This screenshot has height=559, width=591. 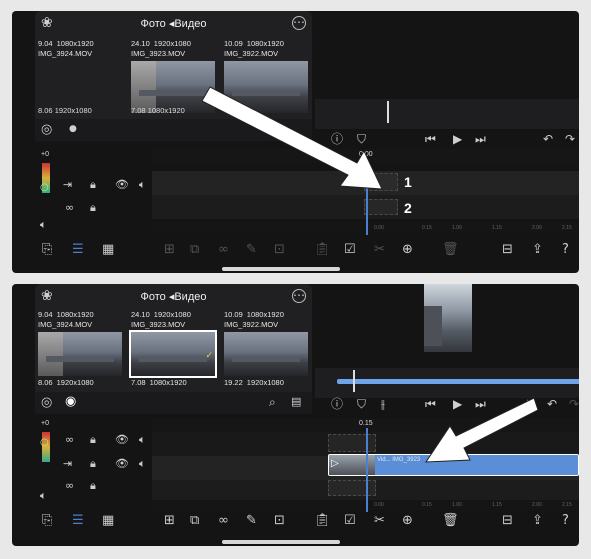 I want to click on track-controls: +0 ○ ∞ 🔒︎ 👁︎ 🔈︎ ⇥ 🔒︎ 👁︎ 🔈︎ ∞ 🔒︎ 🔈︎, so click(x=93, y=468).